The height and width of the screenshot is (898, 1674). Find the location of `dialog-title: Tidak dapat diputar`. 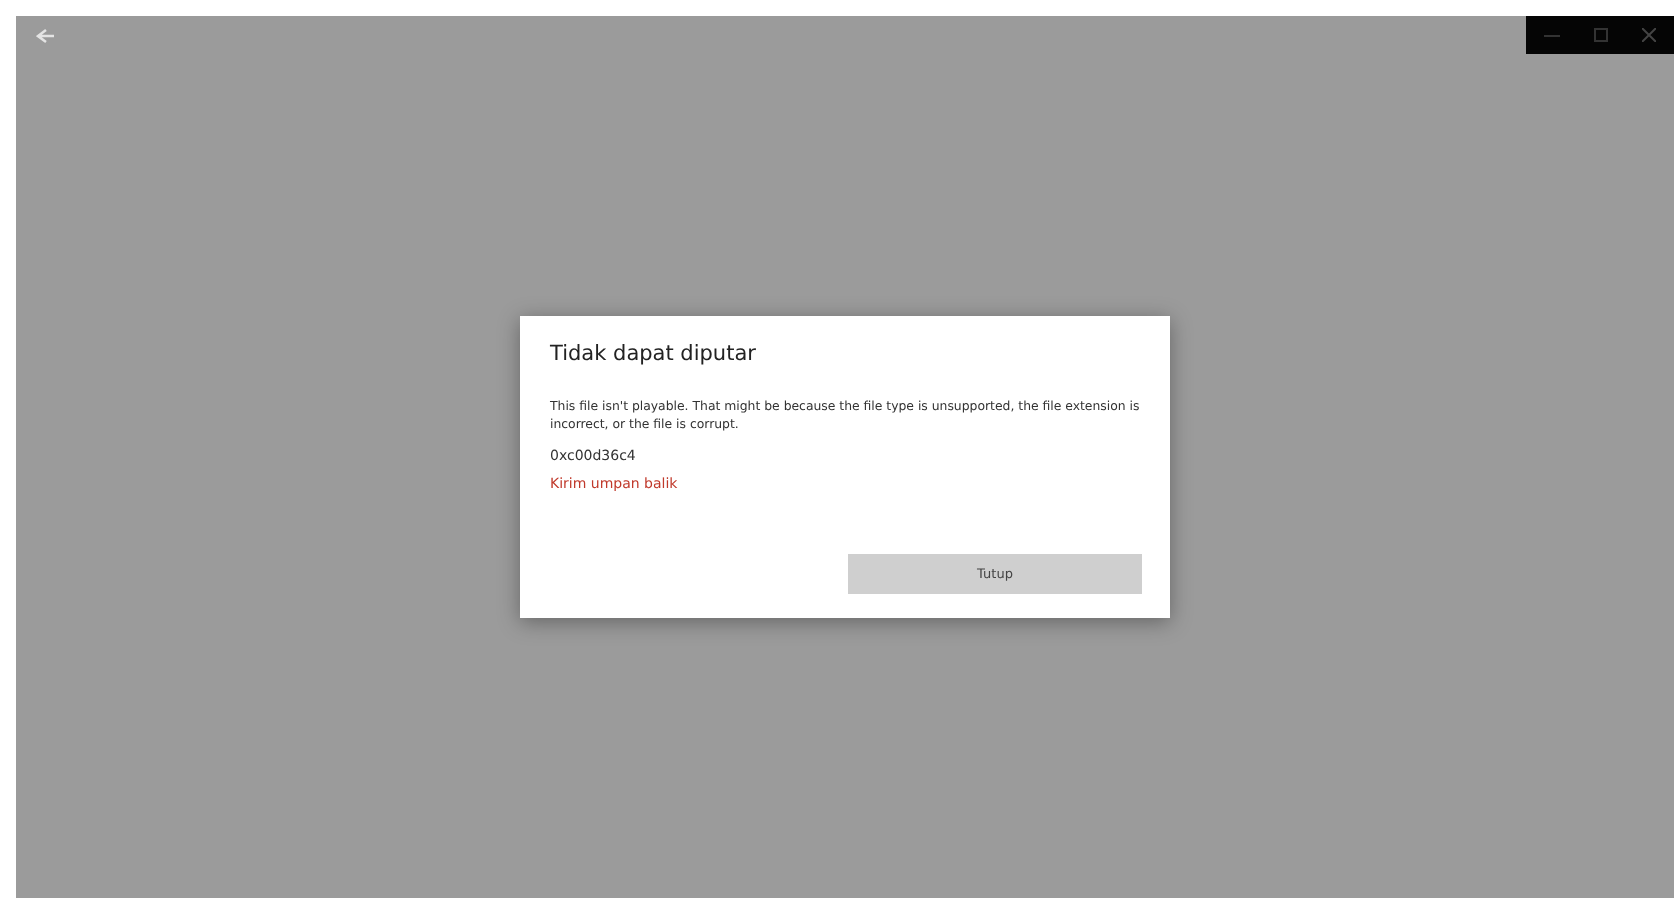

dialog-title: Tidak dapat diputar is located at coordinates (654, 354).